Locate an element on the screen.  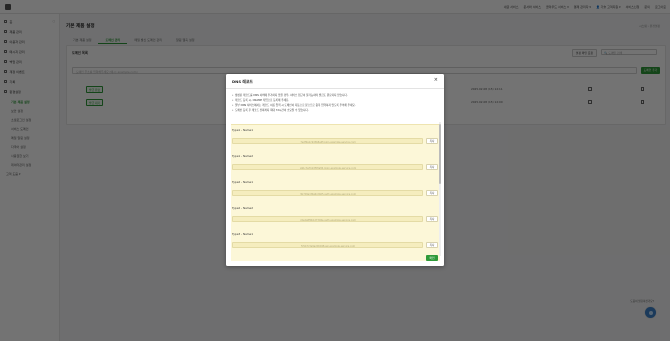
confirm-button: 확인 is located at coordinates (432, 258).